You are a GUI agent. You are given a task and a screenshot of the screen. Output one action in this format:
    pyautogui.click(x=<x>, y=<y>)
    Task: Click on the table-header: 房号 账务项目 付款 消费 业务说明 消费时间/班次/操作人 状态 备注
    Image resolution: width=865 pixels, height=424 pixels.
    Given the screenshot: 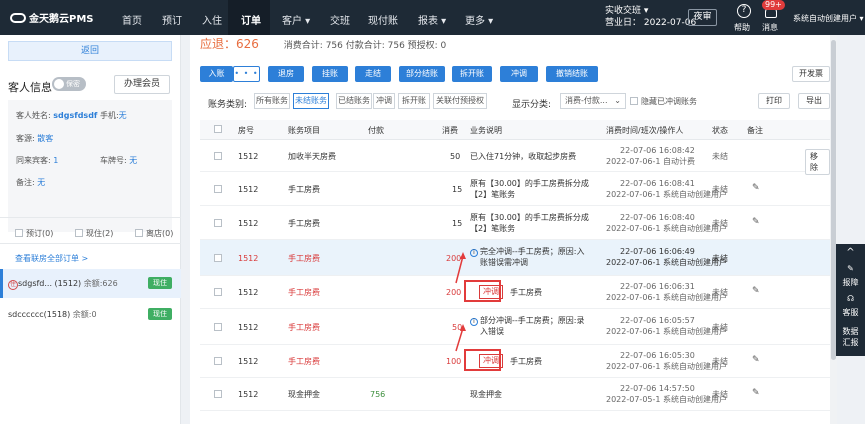 What is the action you would take?
    pyautogui.click(x=515, y=130)
    